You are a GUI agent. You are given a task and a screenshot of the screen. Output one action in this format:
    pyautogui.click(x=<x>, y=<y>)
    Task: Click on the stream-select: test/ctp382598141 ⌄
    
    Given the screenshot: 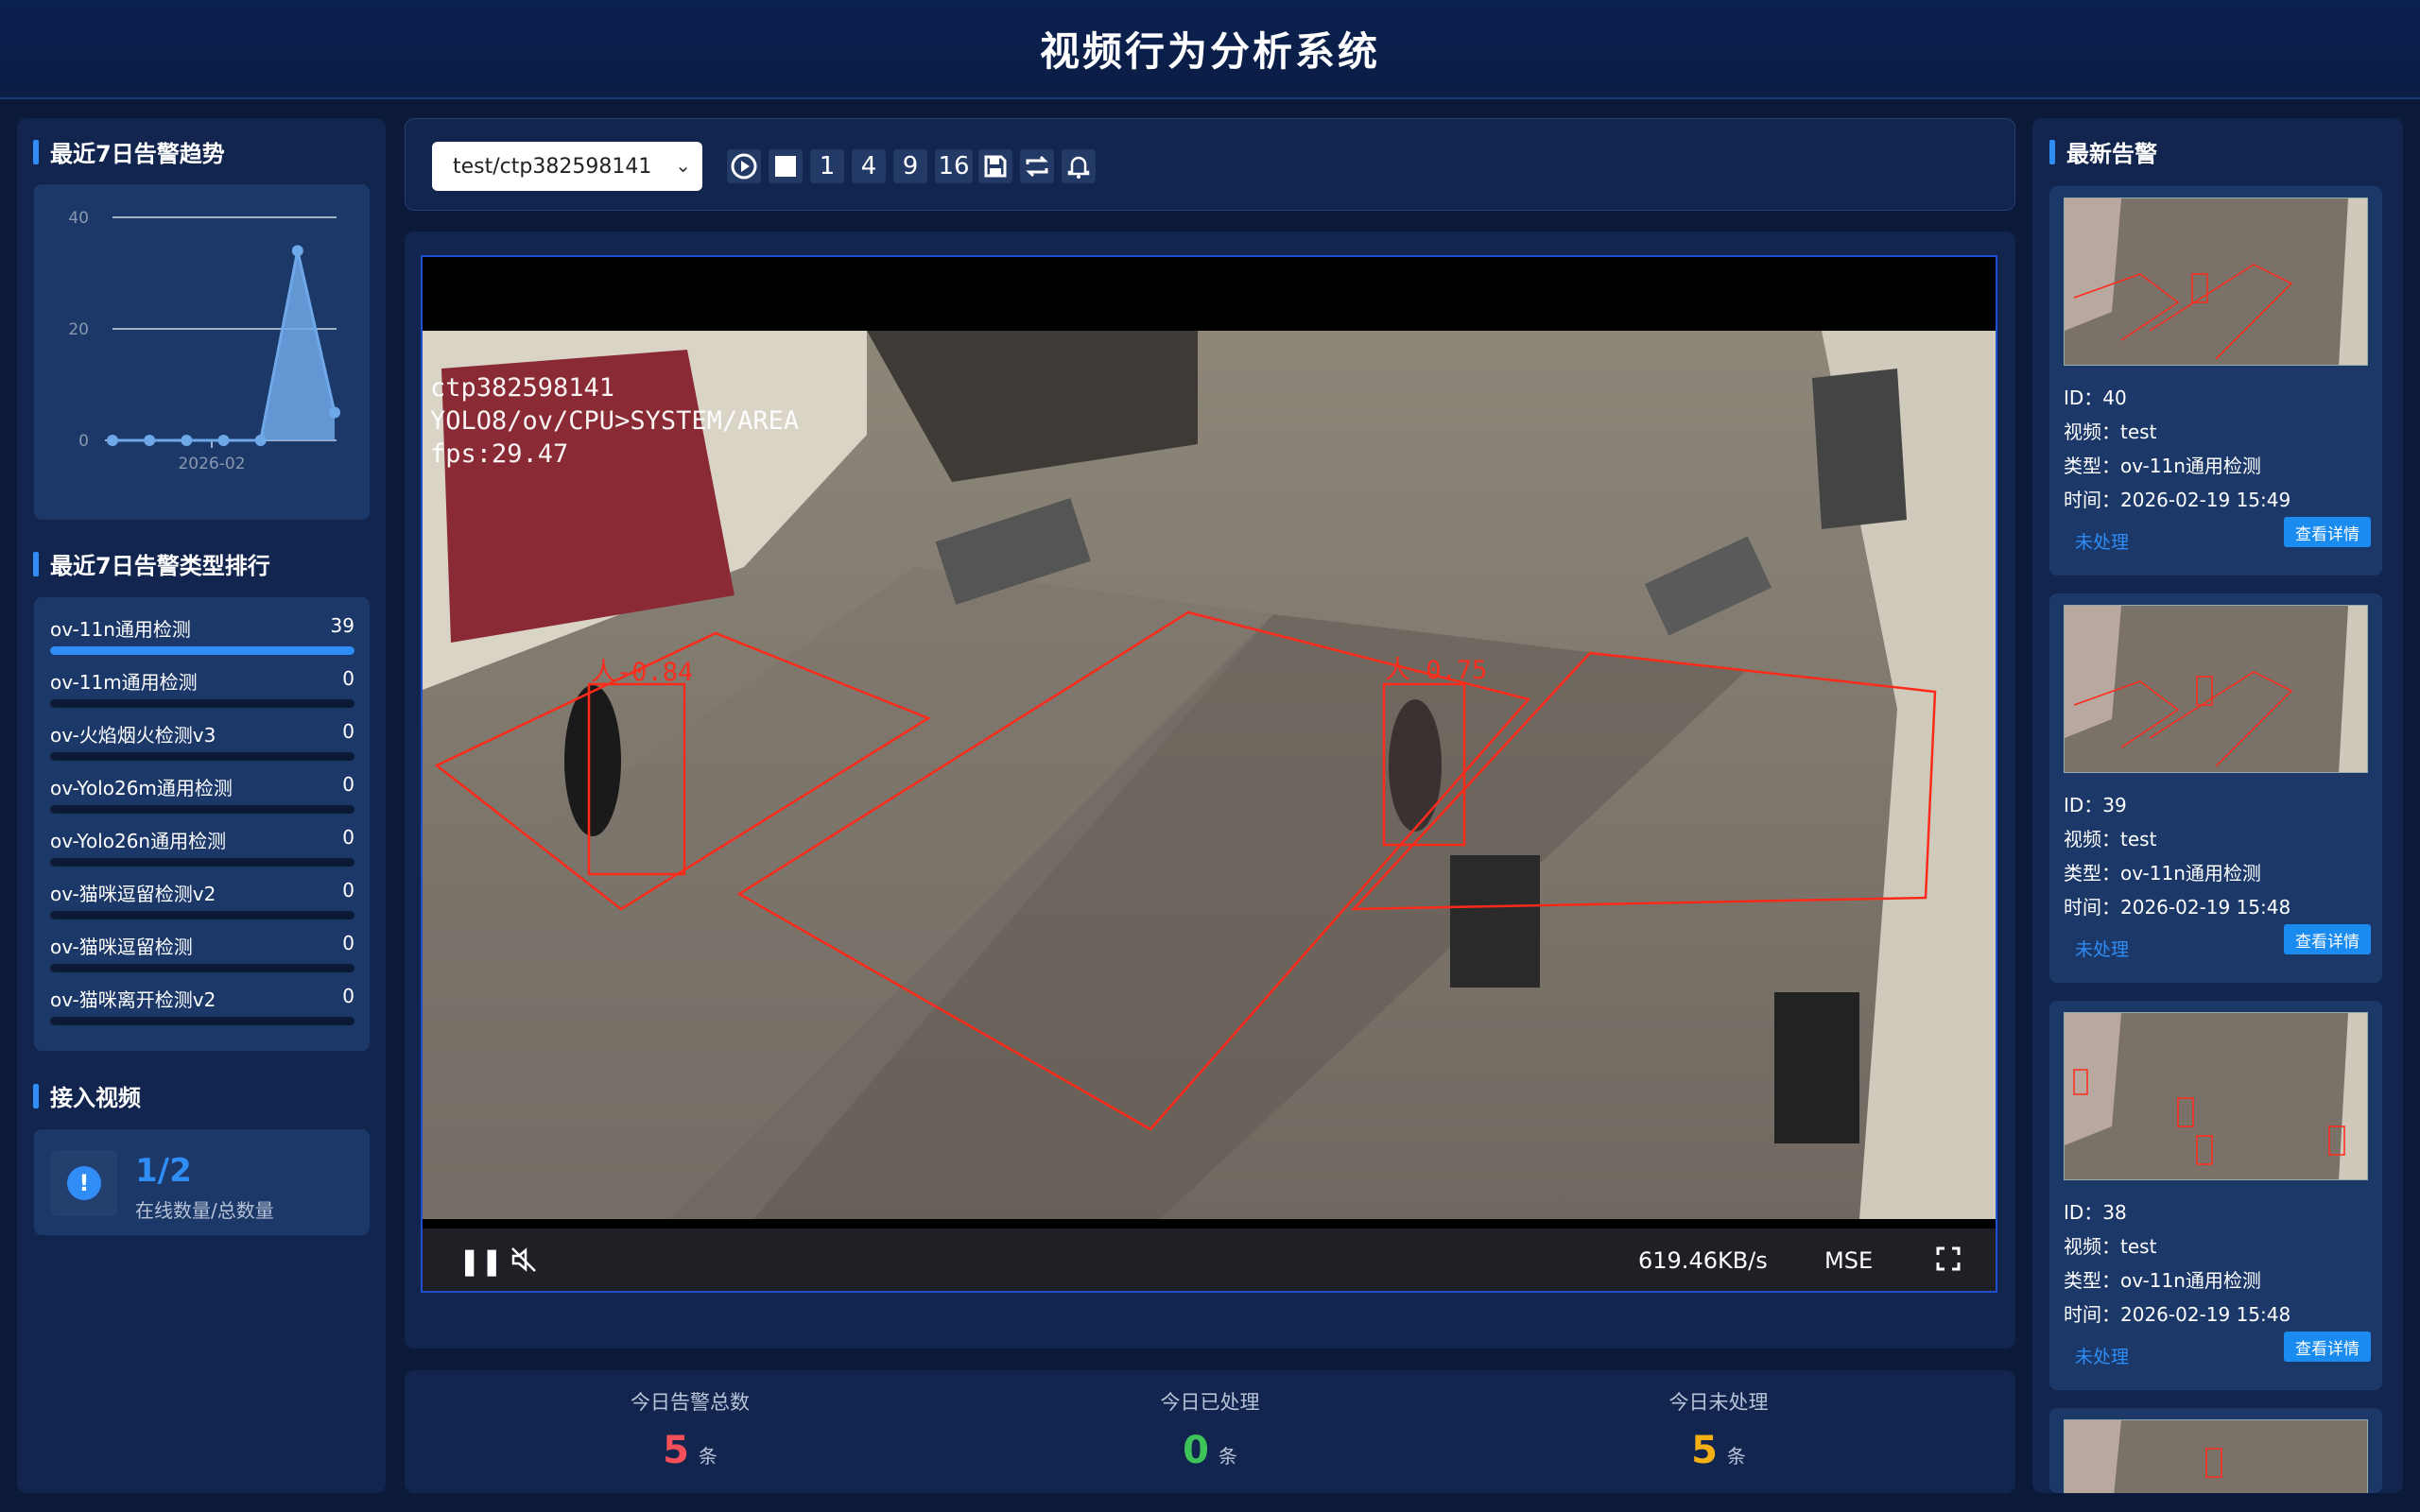 What is the action you would take?
    pyautogui.click(x=567, y=166)
    